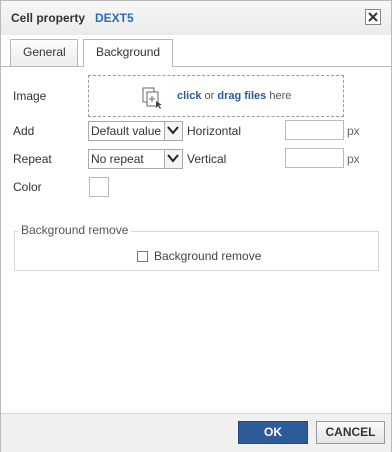 This screenshot has height=452, width=392. What do you see at coordinates (126, 131) in the screenshot?
I see `add-select-value: Default value` at bounding box center [126, 131].